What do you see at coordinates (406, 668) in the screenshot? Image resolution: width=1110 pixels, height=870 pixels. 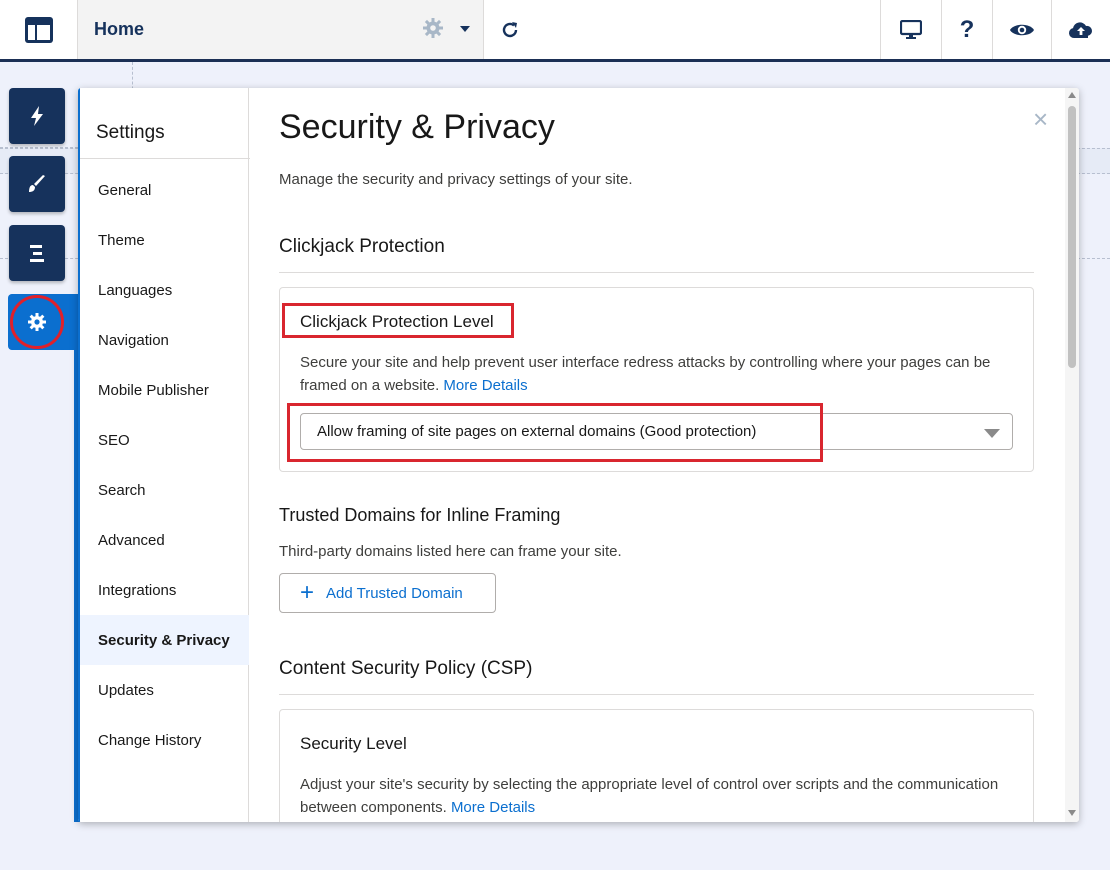 I see `csp-section-title: Content Security Policy (CSP)` at bounding box center [406, 668].